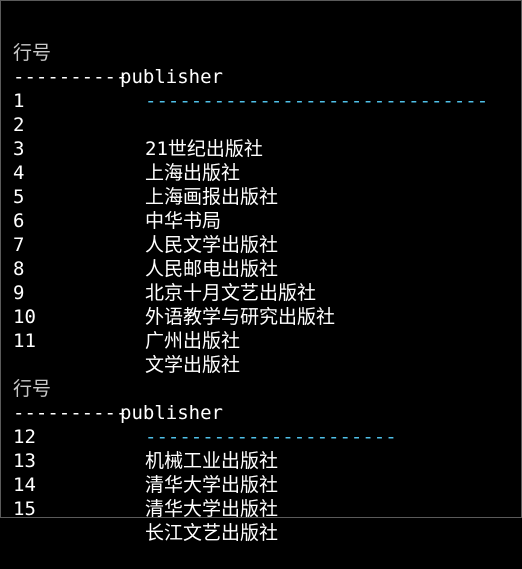 The height and width of the screenshot is (569, 522). Describe the element at coordinates (117, 196) in the screenshot. I see `table-row: 5 中华书局` at that location.